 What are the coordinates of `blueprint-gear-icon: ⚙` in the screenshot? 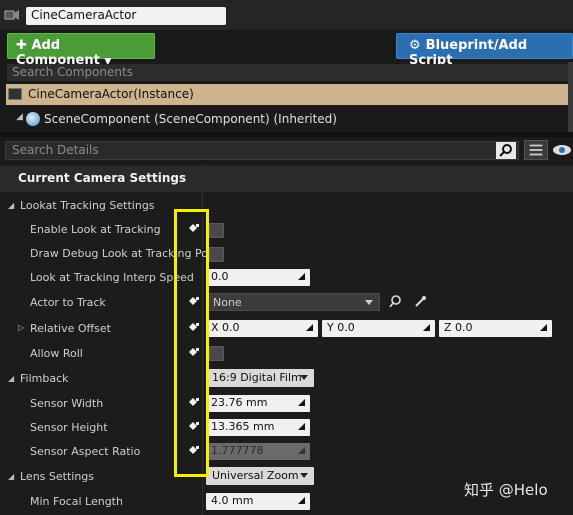 It's located at (415, 45).